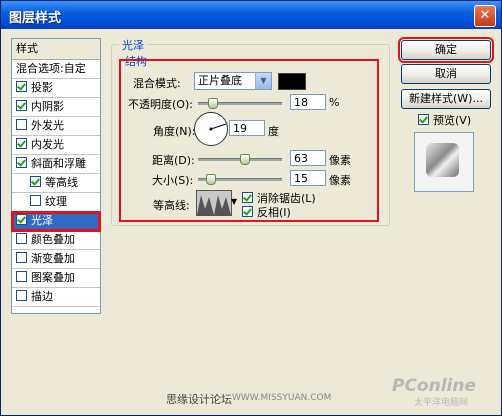 Image resolution: width=502 pixels, height=416 pixels. I want to click on contour-picker, so click(214, 203).